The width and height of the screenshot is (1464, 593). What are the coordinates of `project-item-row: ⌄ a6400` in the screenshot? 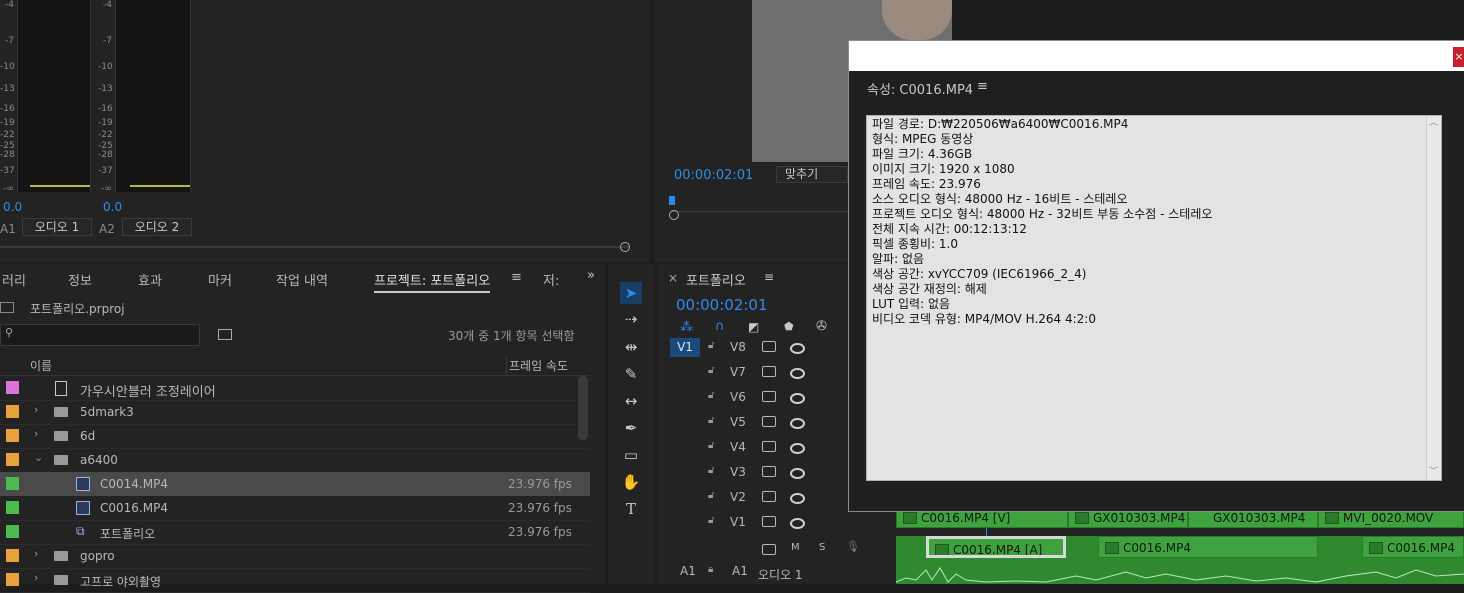 It's located at (295, 460).